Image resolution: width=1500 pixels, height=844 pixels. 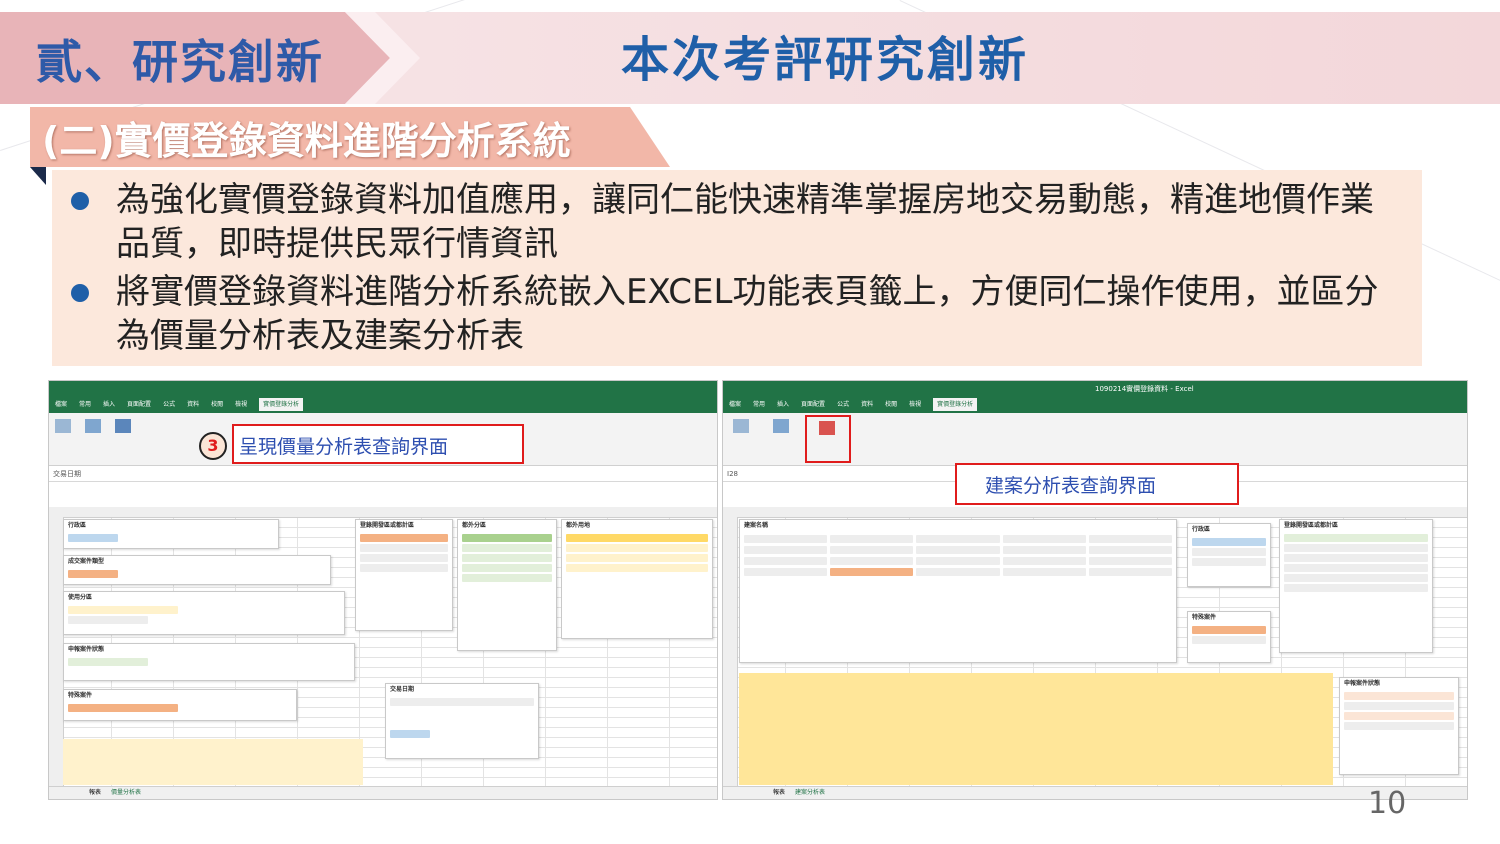 I want to click on slicer-zone-use: 都外用地, so click(x=637, y=579).